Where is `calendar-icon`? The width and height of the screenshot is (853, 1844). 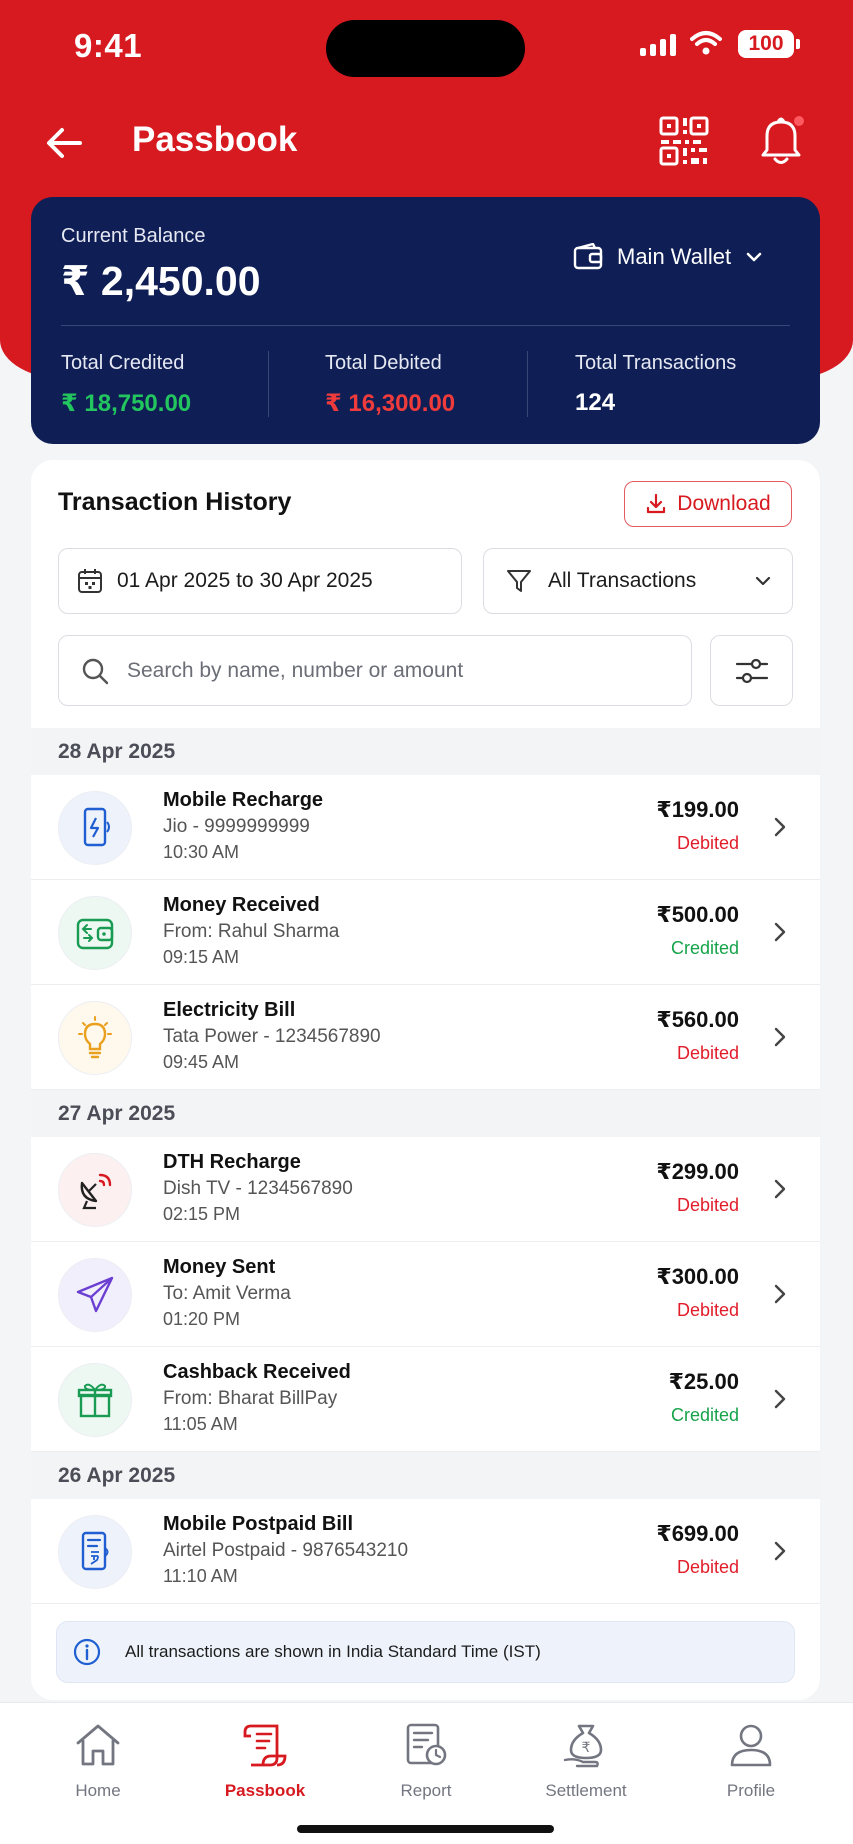
calendar-icon is located at coordinates (90, 581).